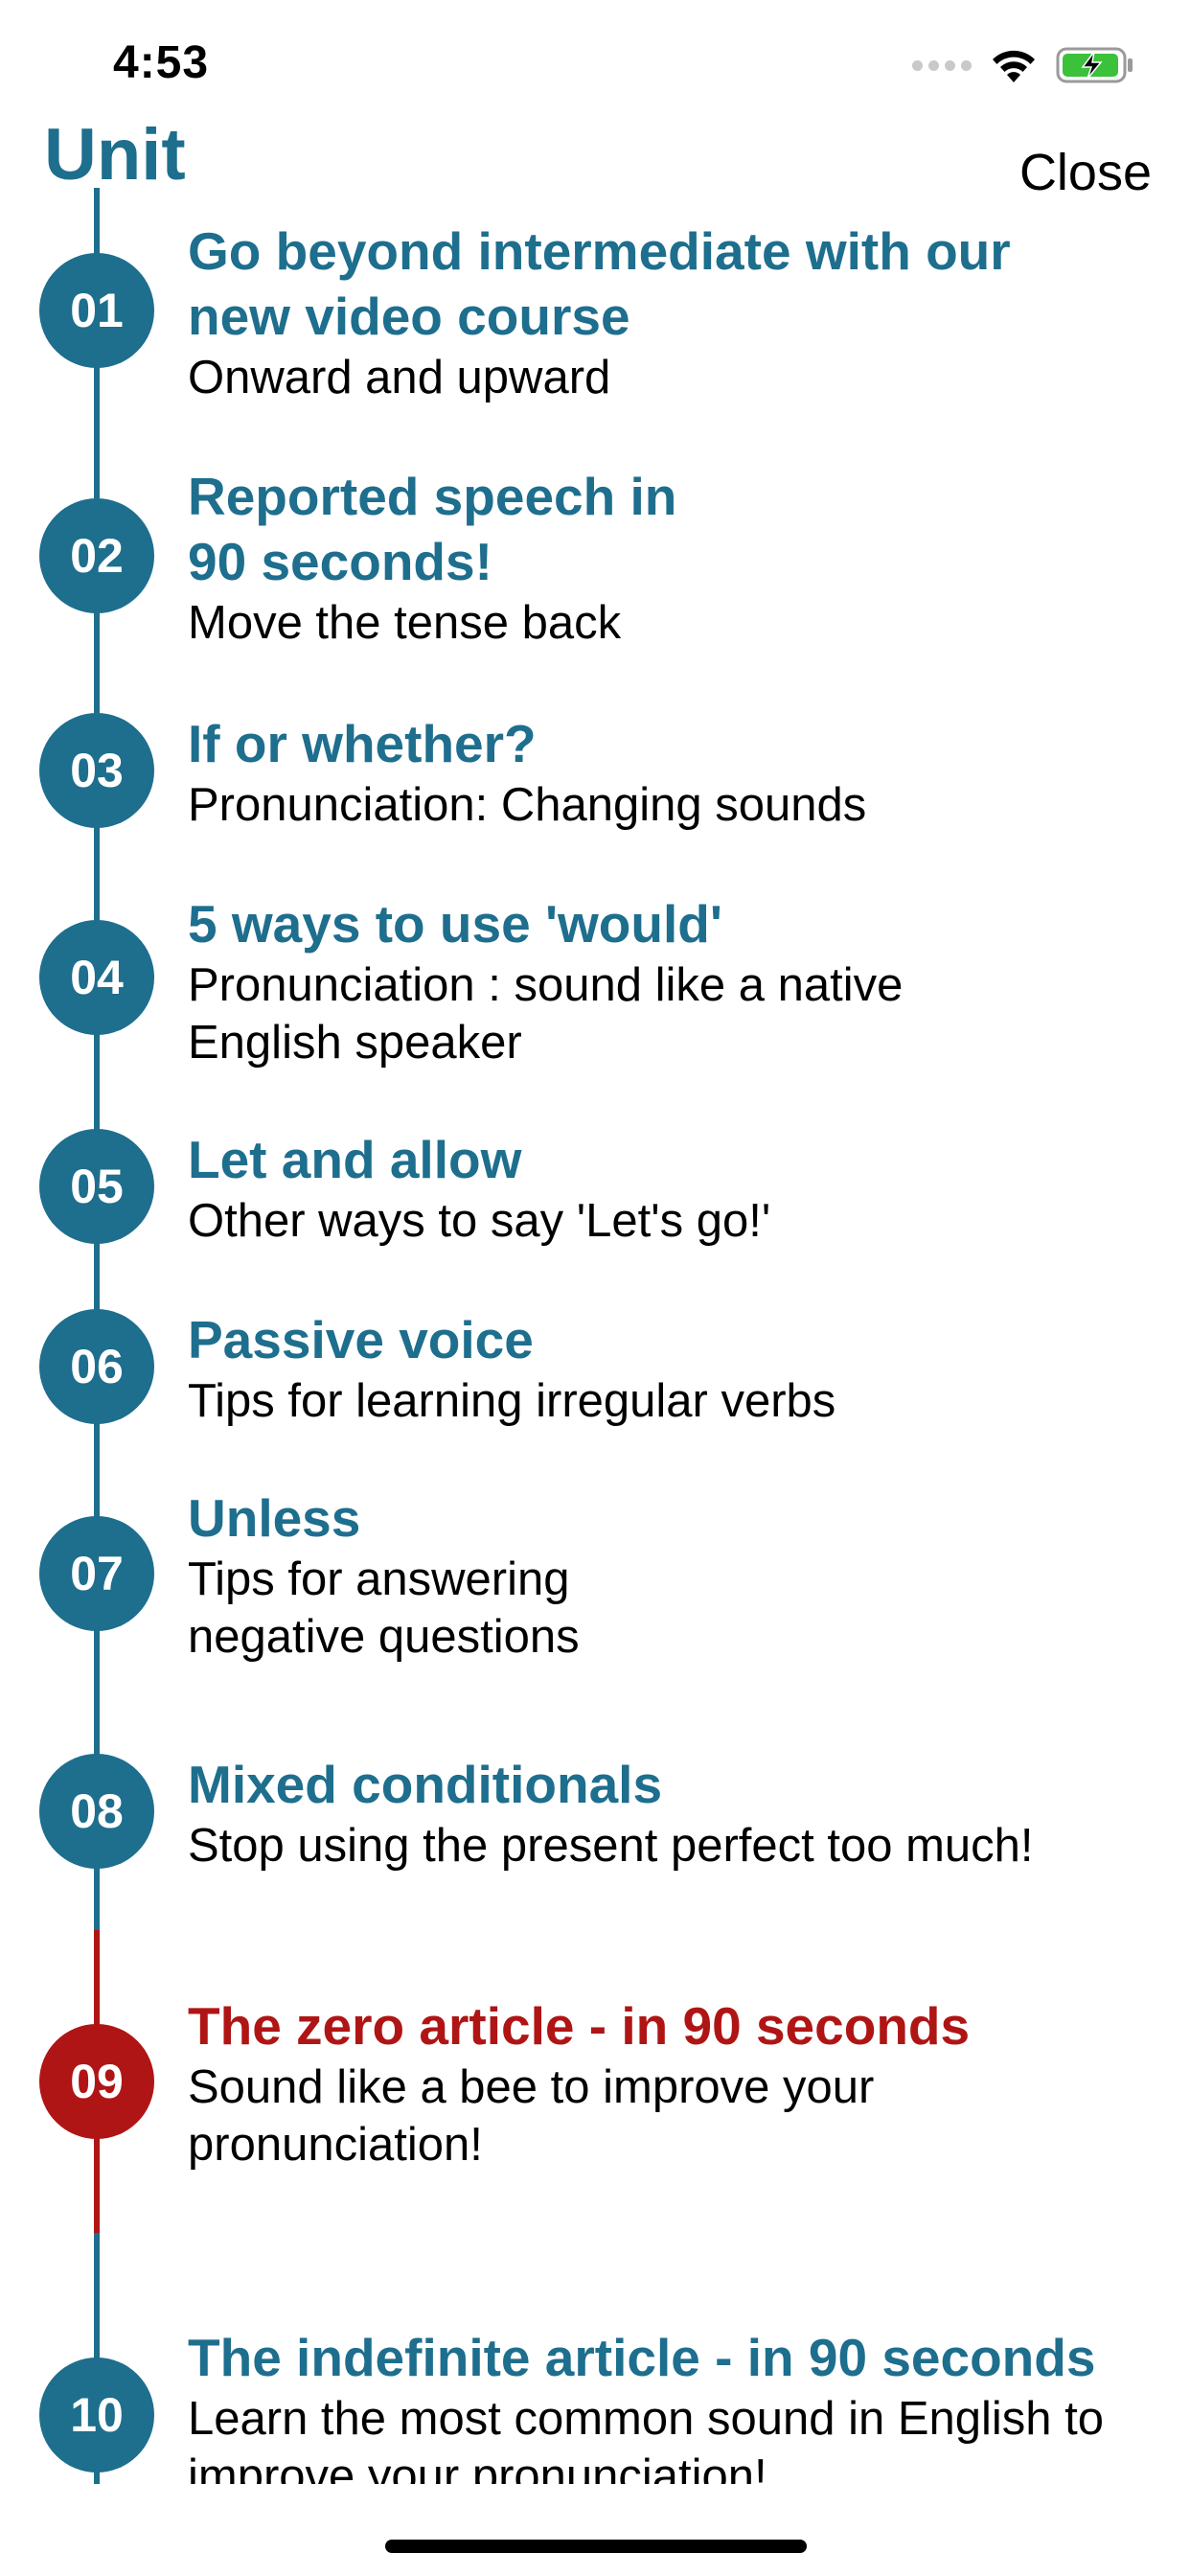 This screenshot has width=1190, height=2576. Describe the element at coordinates (409, 316) in the screenshot. I see `unit-title: new video course` at that location.